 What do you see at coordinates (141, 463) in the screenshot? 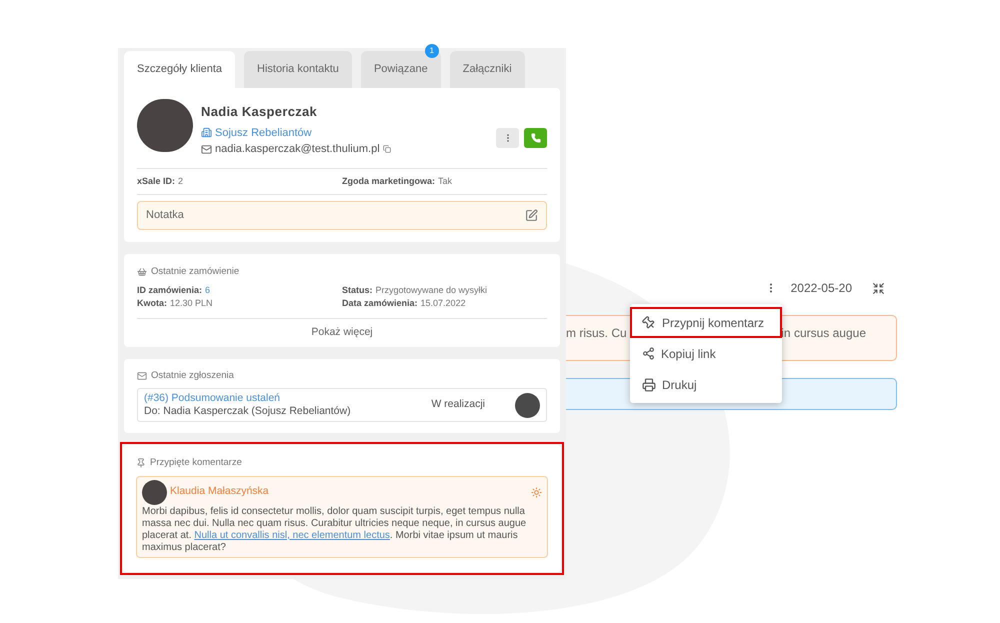
I see `pin-icon` at bounding box center [141, 463].